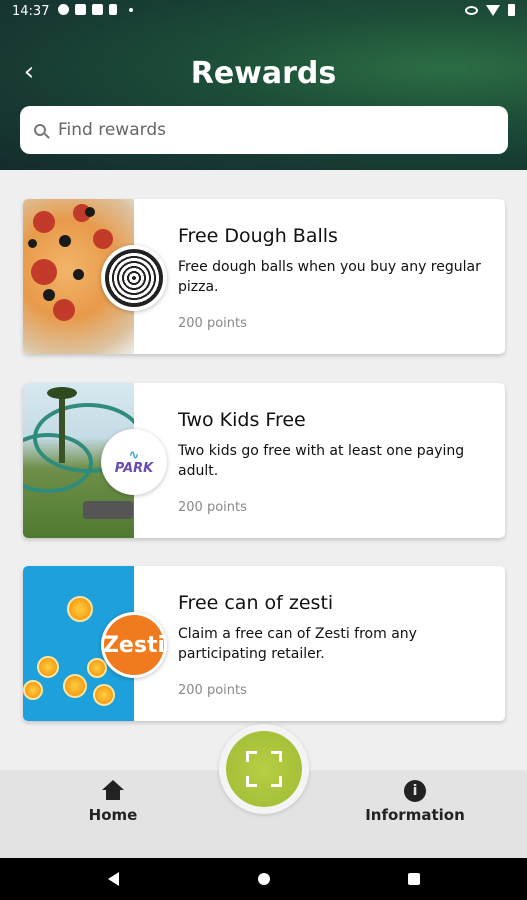  I want to click on pizza-brand-logo, so click(134, 278).